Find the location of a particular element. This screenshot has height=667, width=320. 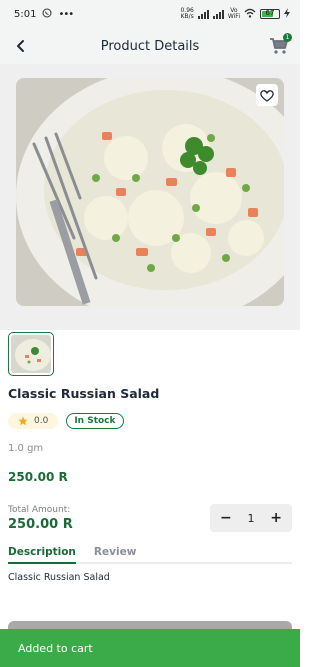

tab-description: Description is located at coordinates (42, 555).